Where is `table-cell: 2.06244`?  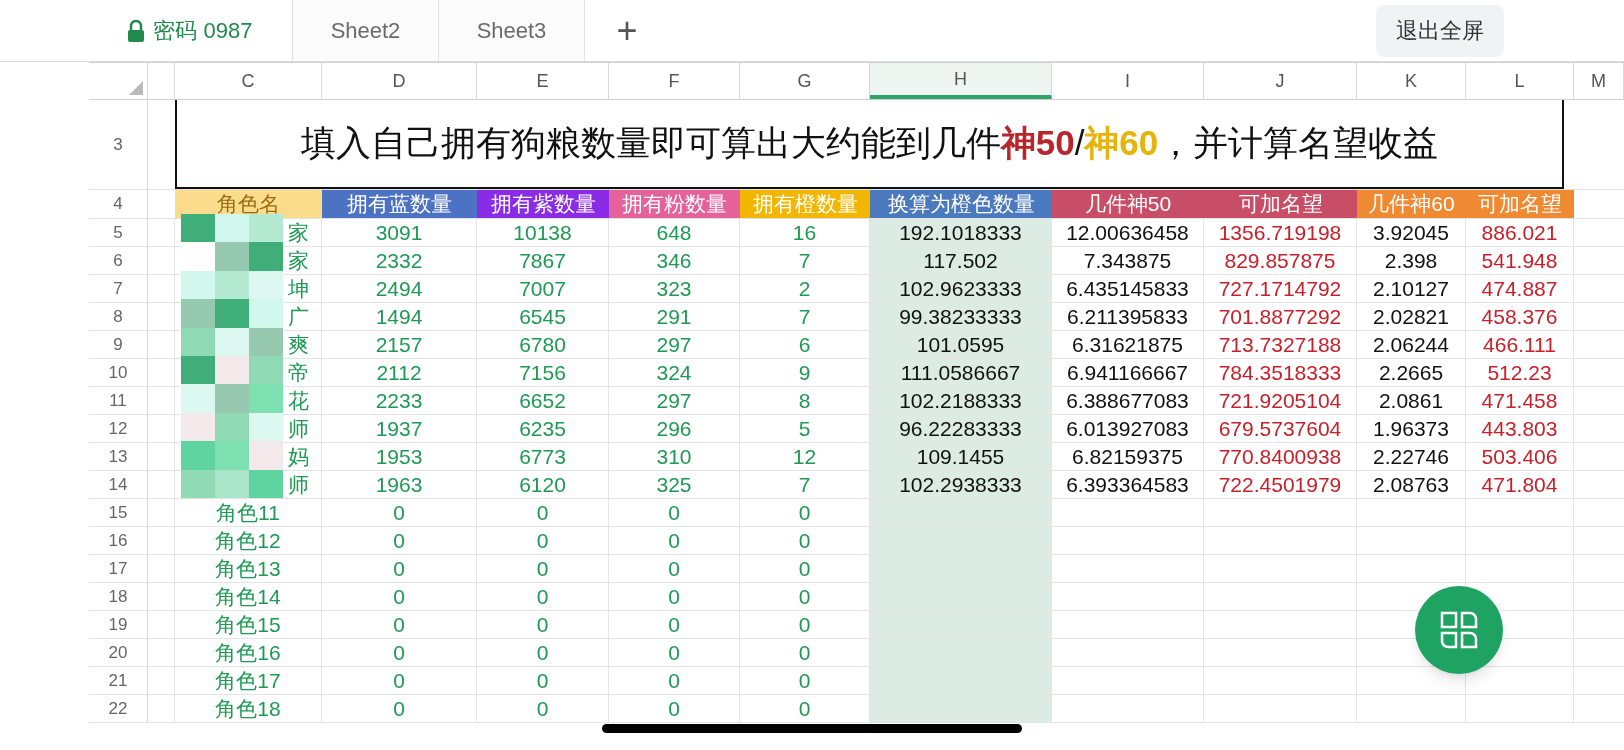 table-cell: 2.06244 is located at coordinates (1411, 344).